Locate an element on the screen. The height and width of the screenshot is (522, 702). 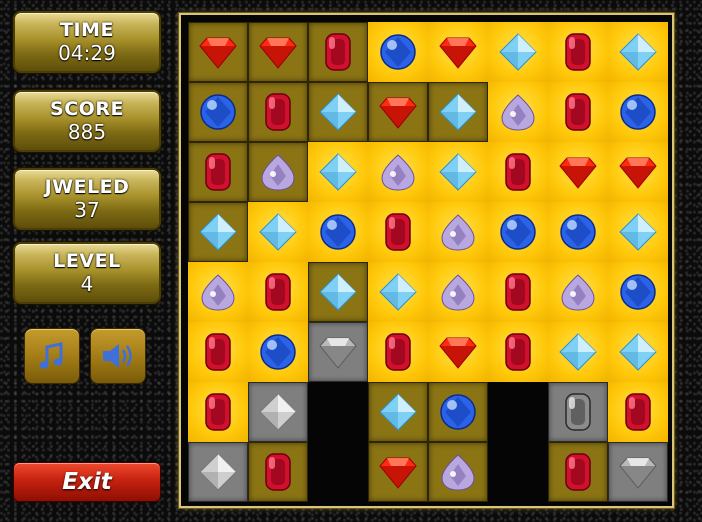
level-panel: LEVEL 4 is located at coordinates (87, 273).